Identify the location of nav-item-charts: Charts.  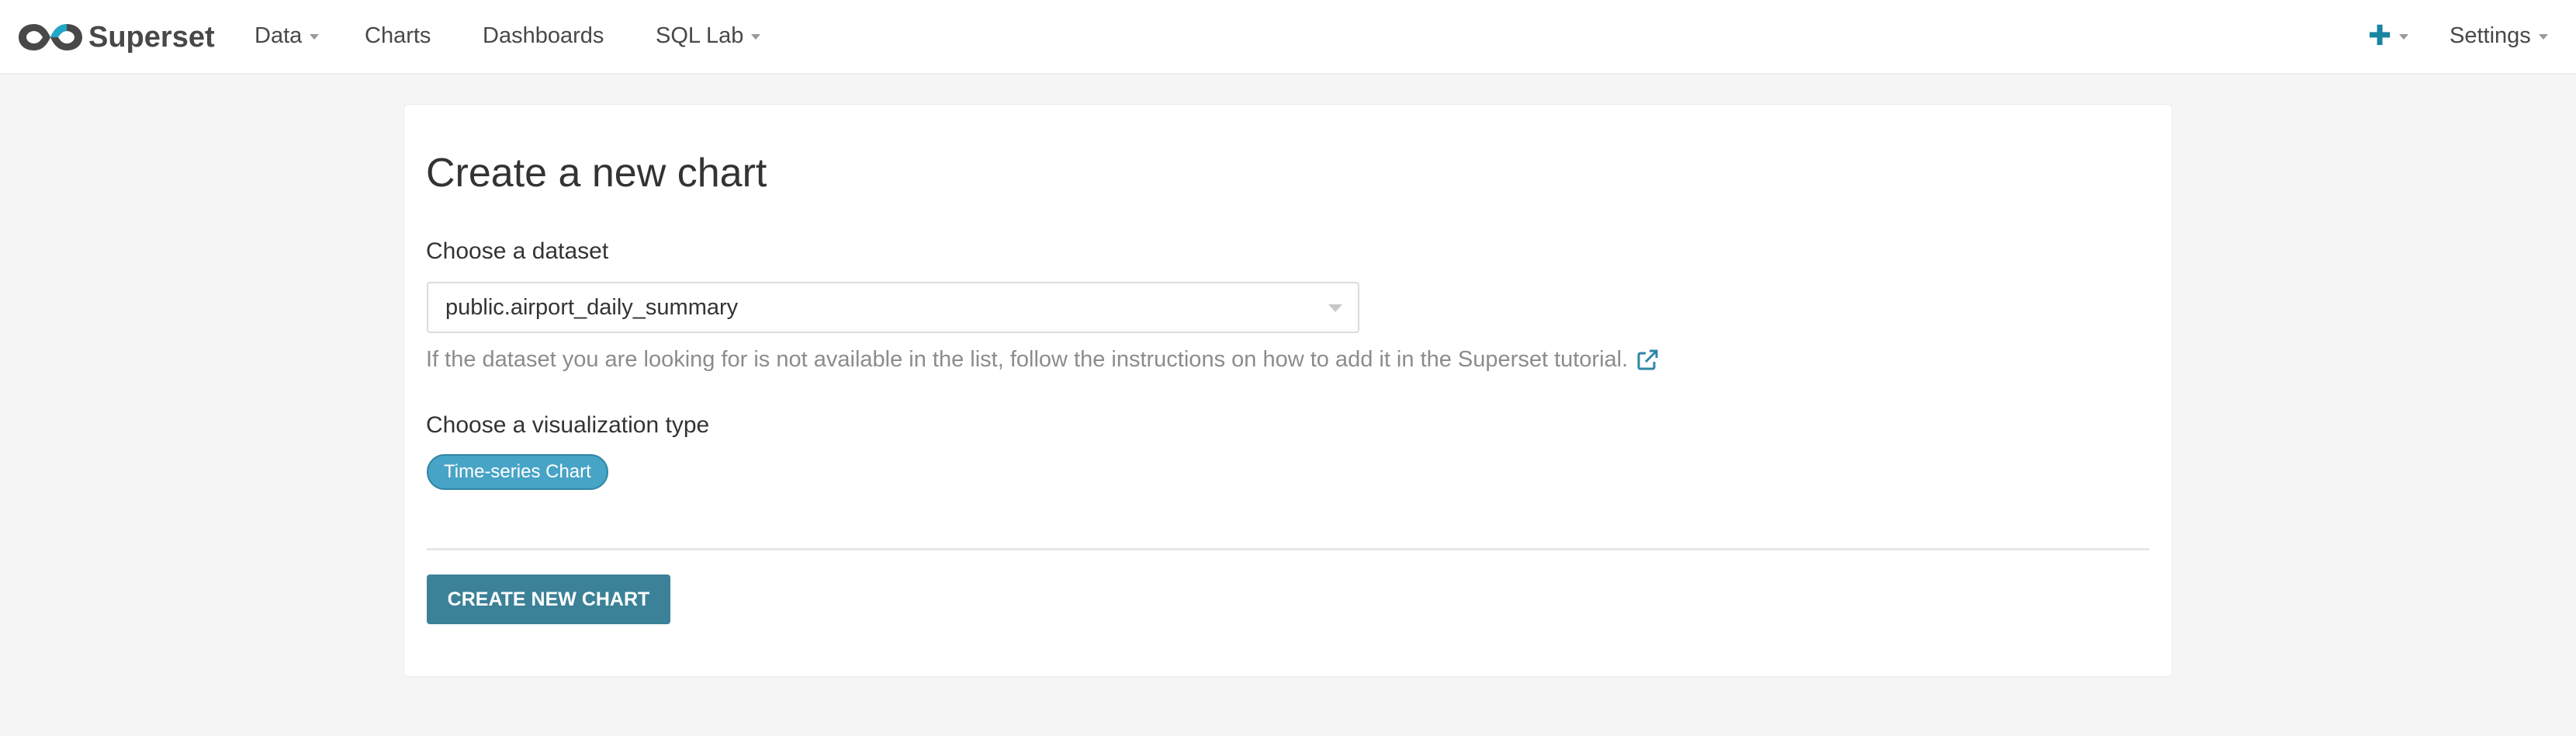
(398, 35).